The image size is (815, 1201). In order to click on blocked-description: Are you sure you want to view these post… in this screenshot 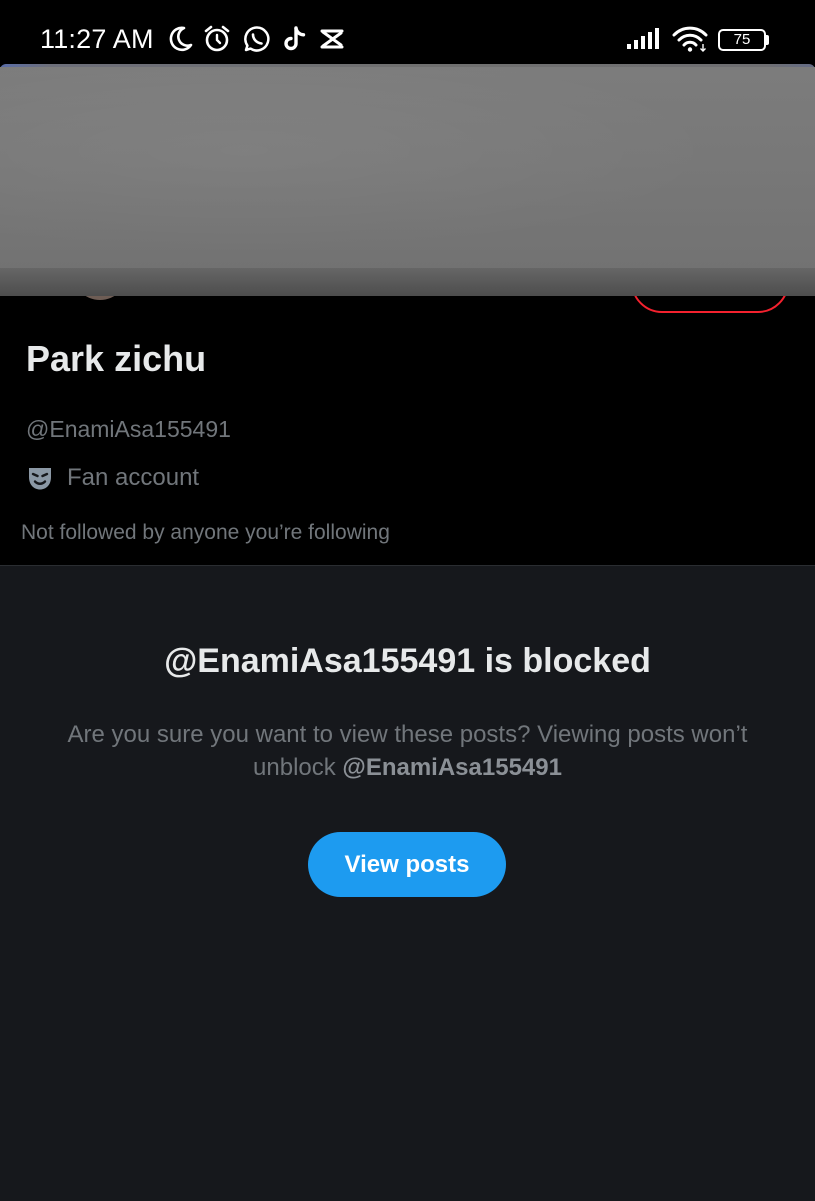, I will do `click(407, 751)`.